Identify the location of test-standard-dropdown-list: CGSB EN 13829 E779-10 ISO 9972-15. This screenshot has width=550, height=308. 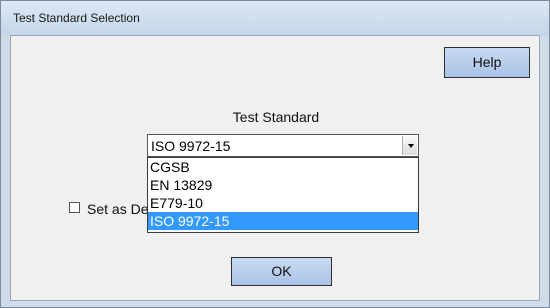
(283, 195).